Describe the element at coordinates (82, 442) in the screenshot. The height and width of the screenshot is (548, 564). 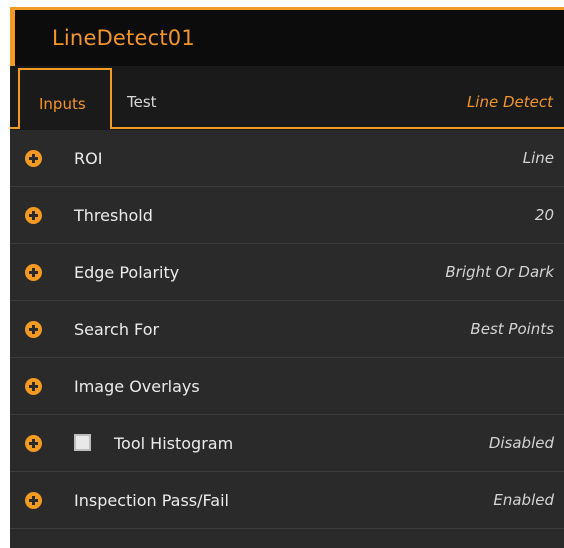
I see `tool-histogram-checkbox` at that location.